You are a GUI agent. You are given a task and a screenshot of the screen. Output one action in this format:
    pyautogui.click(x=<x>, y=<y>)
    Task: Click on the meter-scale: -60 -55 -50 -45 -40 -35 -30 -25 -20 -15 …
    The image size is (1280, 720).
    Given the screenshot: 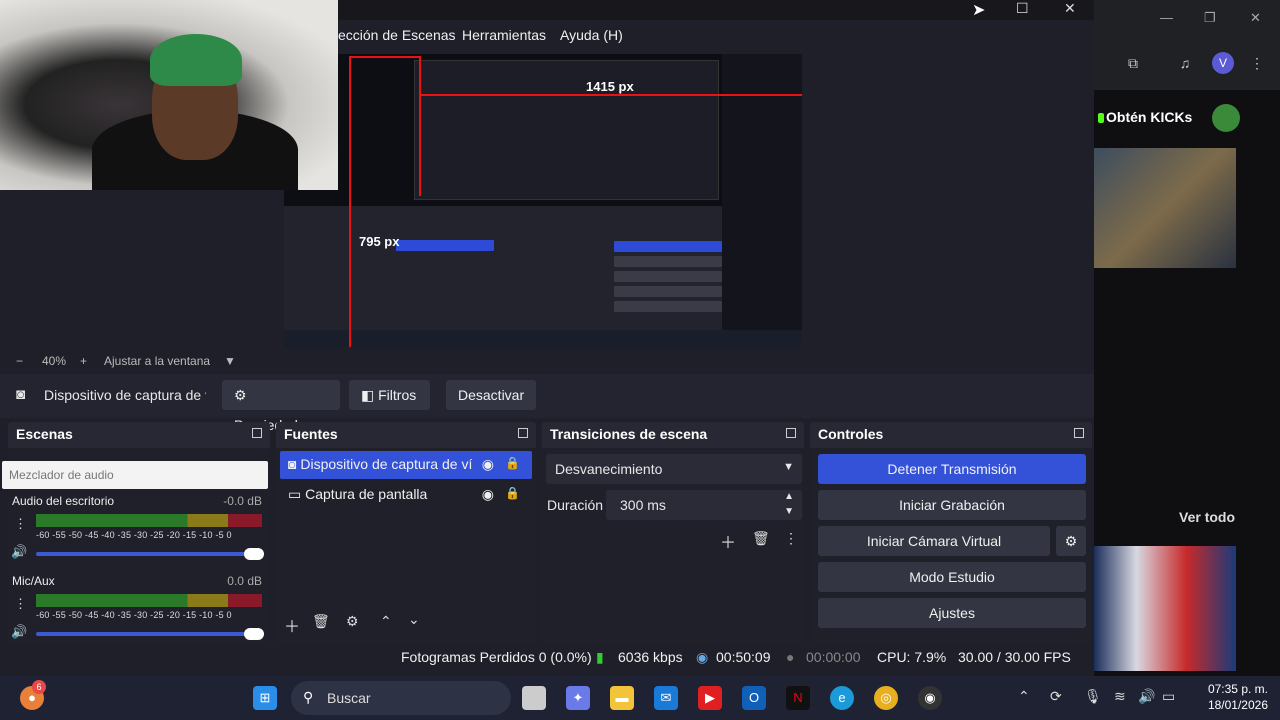 What is the action you would take?
    pyautogui.click(x=134, y=615)
    